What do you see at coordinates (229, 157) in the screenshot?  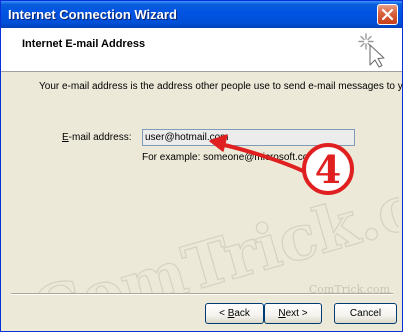 I see `email-example: For example: someone@microsoft.com` at bounding box center [229, 157].